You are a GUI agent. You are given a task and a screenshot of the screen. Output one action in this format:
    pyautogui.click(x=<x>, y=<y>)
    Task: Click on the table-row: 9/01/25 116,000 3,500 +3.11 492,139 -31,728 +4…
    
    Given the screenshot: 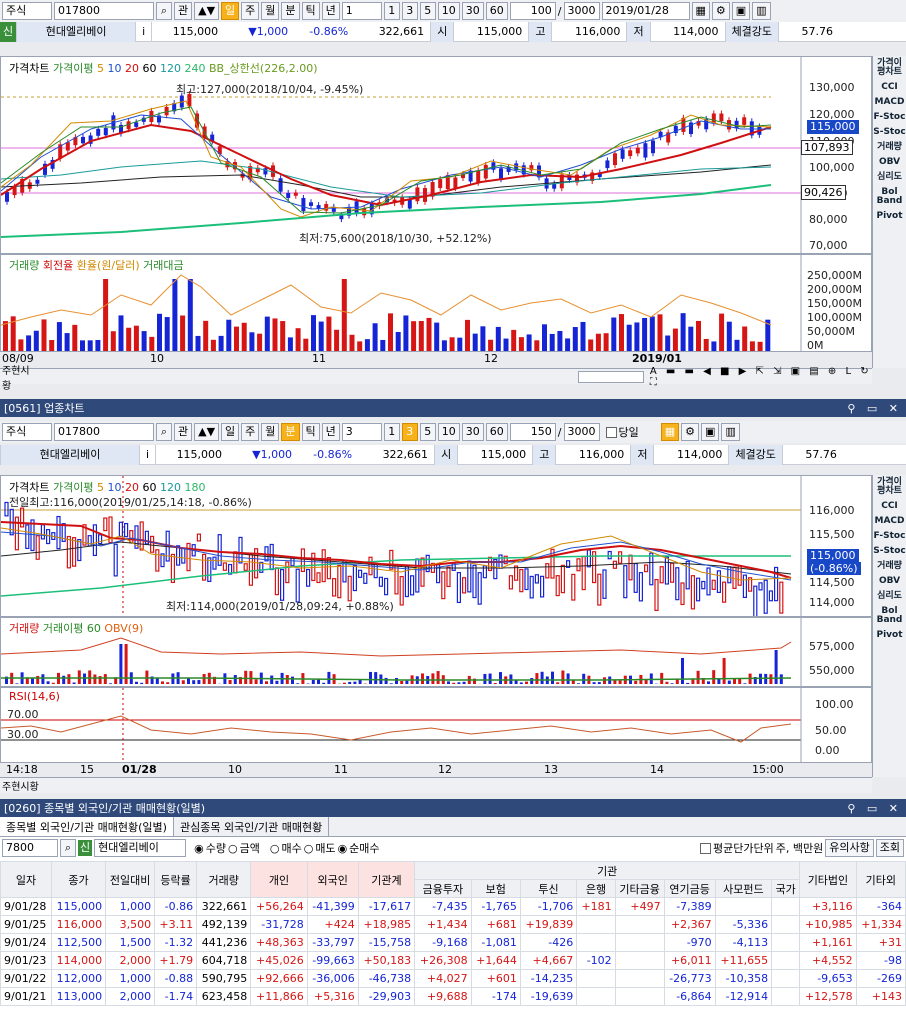 What is the action you would take?
    pyautogui.click(x=453, y=924)
    